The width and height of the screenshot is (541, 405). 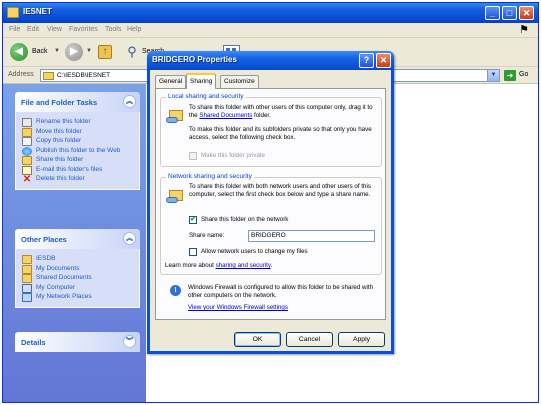 What do you see at coordinates (193, 156) in the screenshot?
I see `make-private-checkbox` at bounding box center [193, 156].